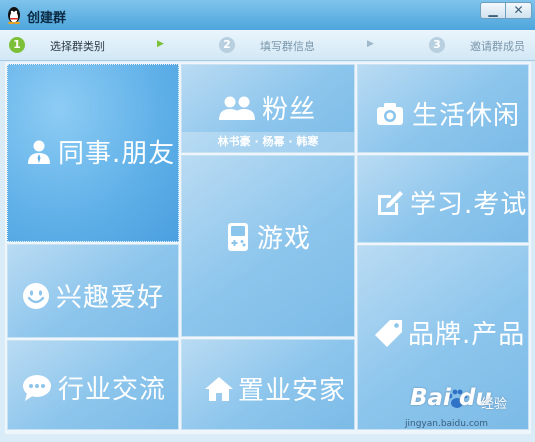  What do you see at coordinates (518, 10) in the screenshot?
I see `close-button: ✕` at bounding box center [518, 10].